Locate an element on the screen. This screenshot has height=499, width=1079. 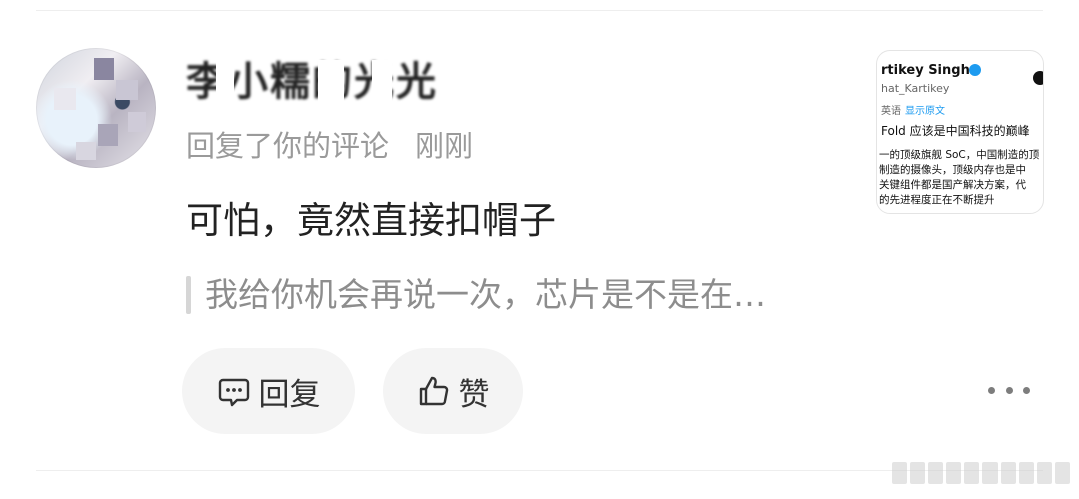
tweet-body-line: 的先进程度正在不断提升 is located at coordinates (937, 200).